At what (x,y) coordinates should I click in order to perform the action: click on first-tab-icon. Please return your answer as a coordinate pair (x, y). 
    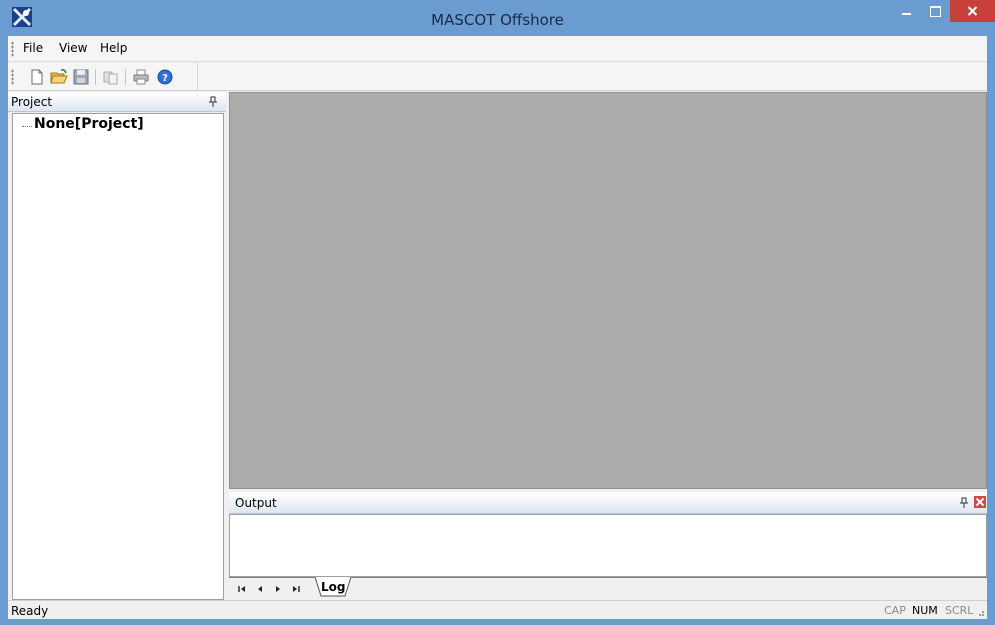
    Looking at the image, I should click on (242, 589).